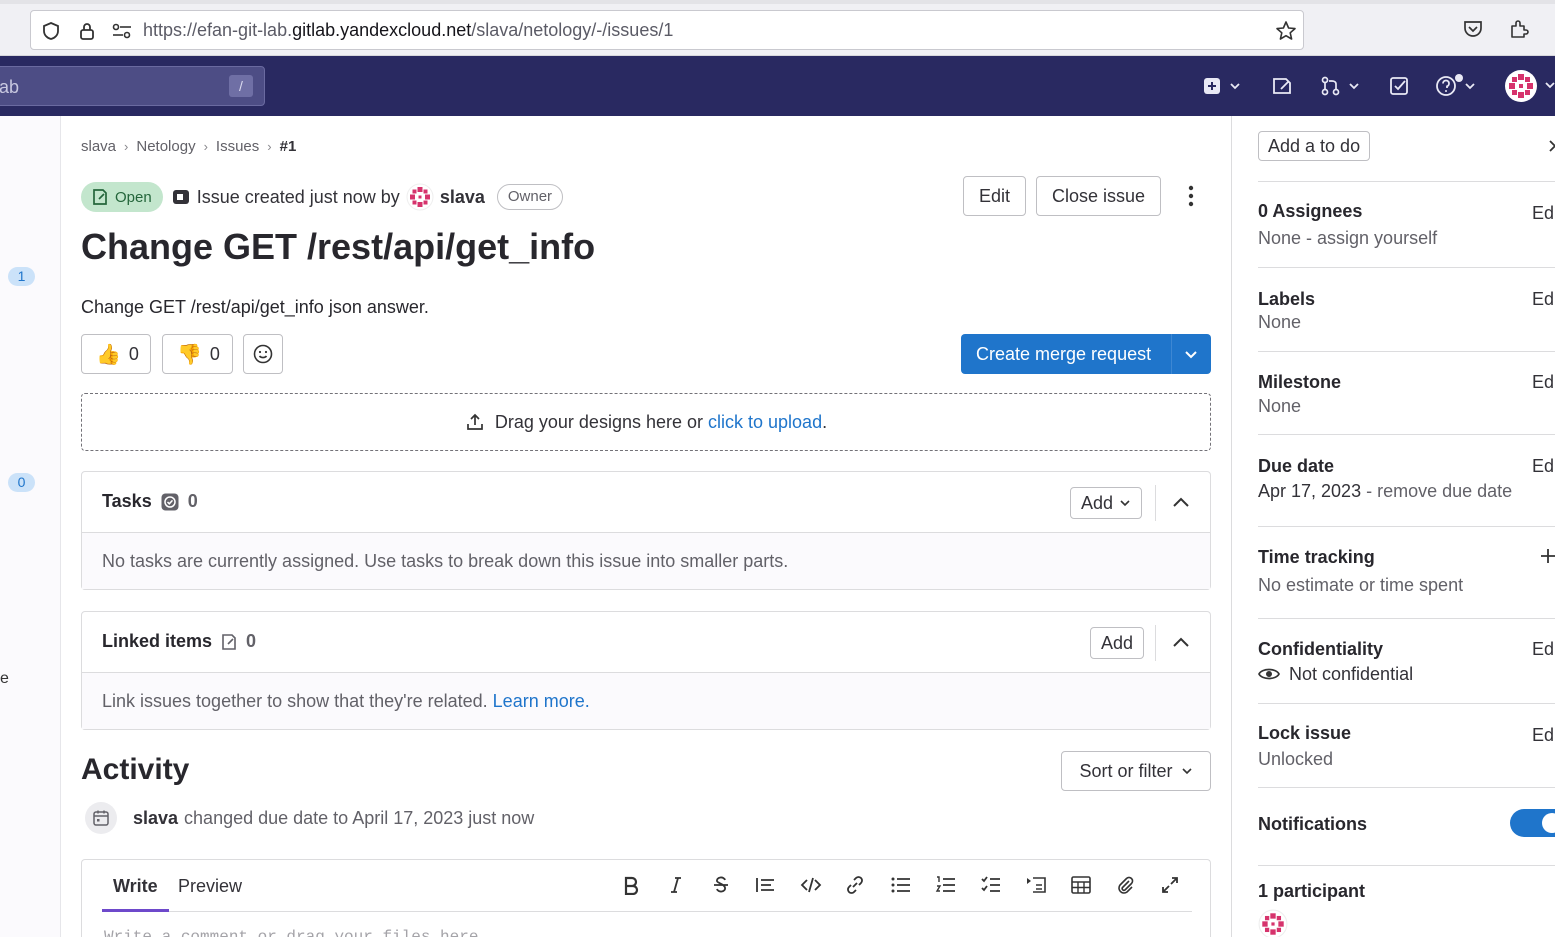 This screenshot has width=1555, height=937. I want to click on add-reaction-button, so click(263, 354).